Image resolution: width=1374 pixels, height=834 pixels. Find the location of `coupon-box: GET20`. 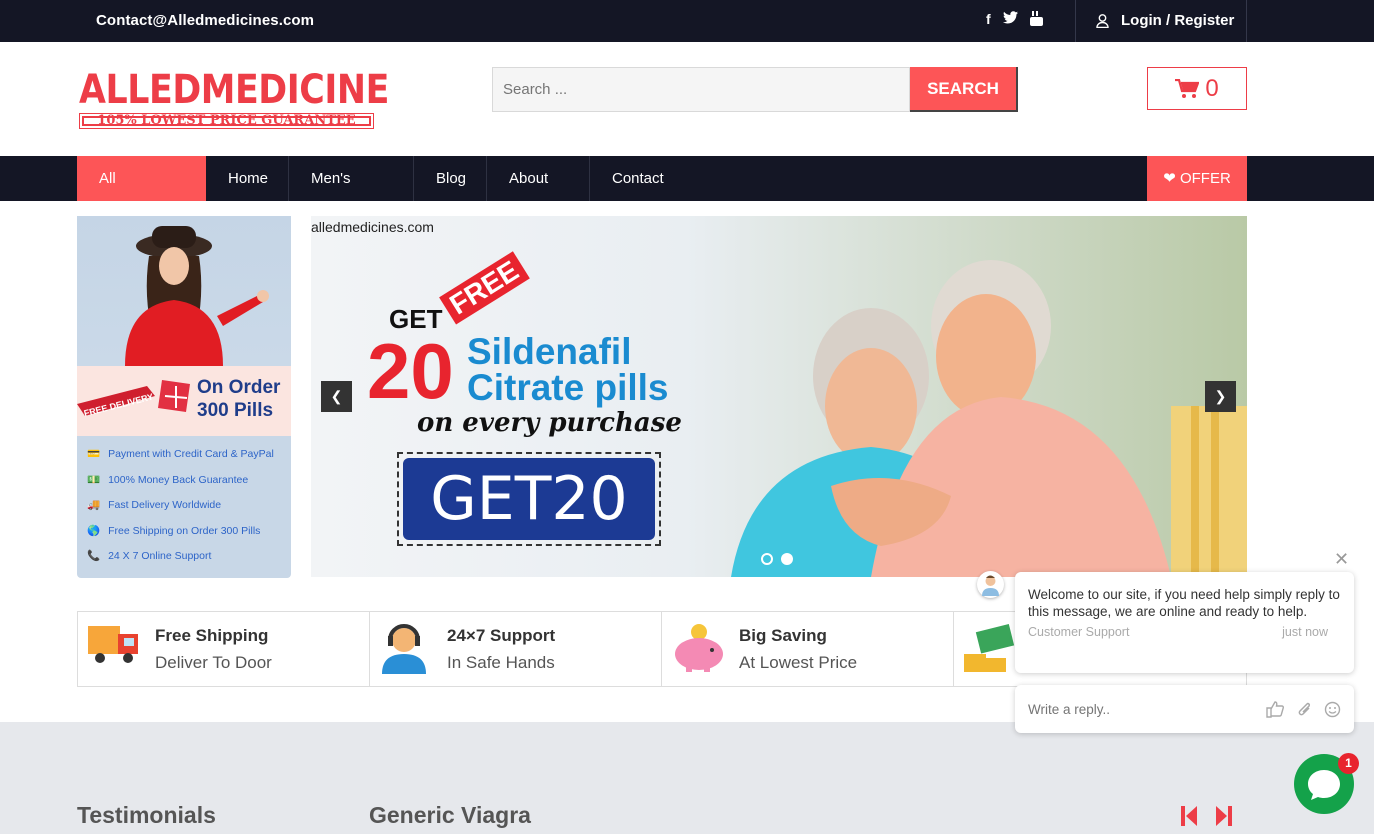

coupon-box: GET20 is located at coordinates (529, 499).